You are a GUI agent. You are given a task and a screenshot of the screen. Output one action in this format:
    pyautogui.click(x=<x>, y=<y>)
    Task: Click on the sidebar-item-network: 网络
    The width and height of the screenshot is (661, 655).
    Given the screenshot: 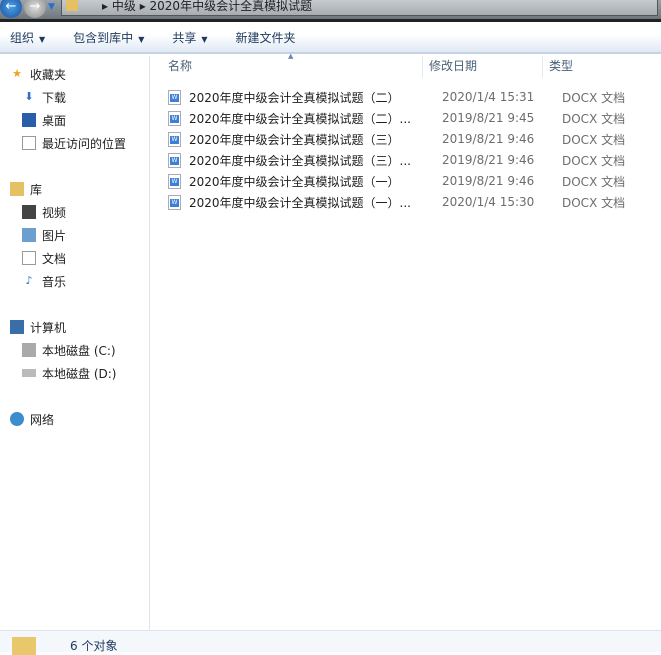 What is the action you would take?
    pyautogui.click(x=32, y=419)
    